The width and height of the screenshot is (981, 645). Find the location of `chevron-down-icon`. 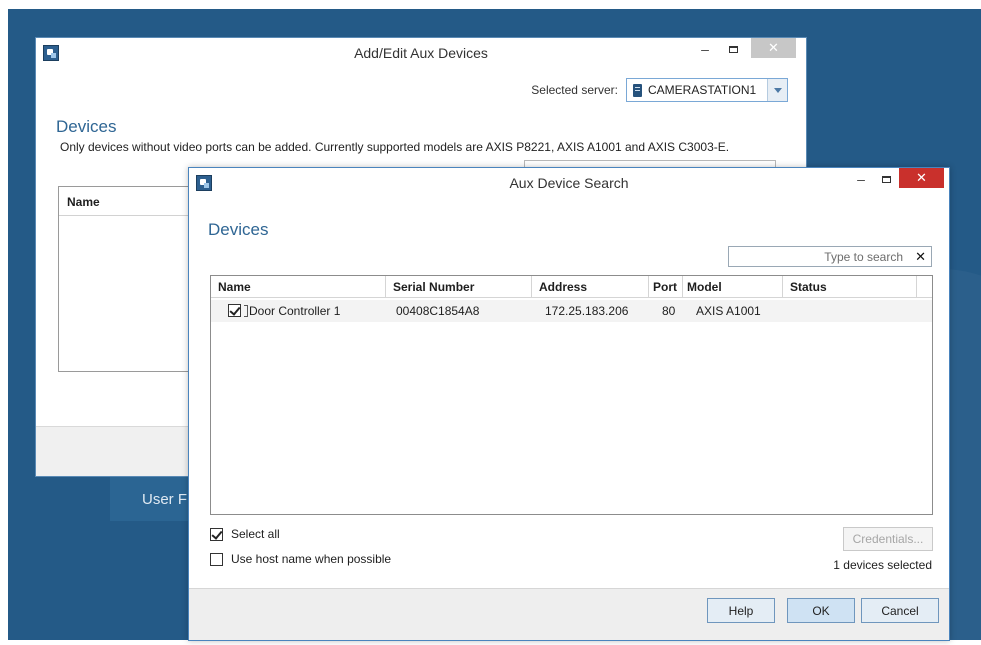

chevron-down-icon is located at coordinates (777, 90).